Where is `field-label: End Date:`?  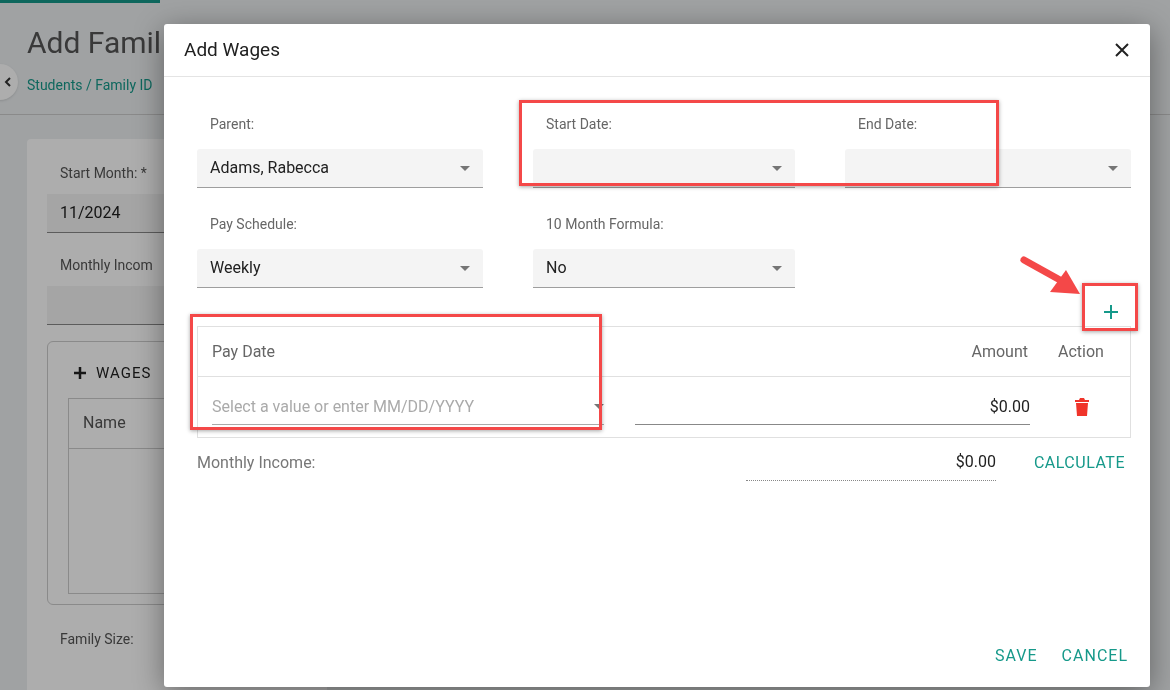 field-label: End Date: is located at coordinates (888, 124).